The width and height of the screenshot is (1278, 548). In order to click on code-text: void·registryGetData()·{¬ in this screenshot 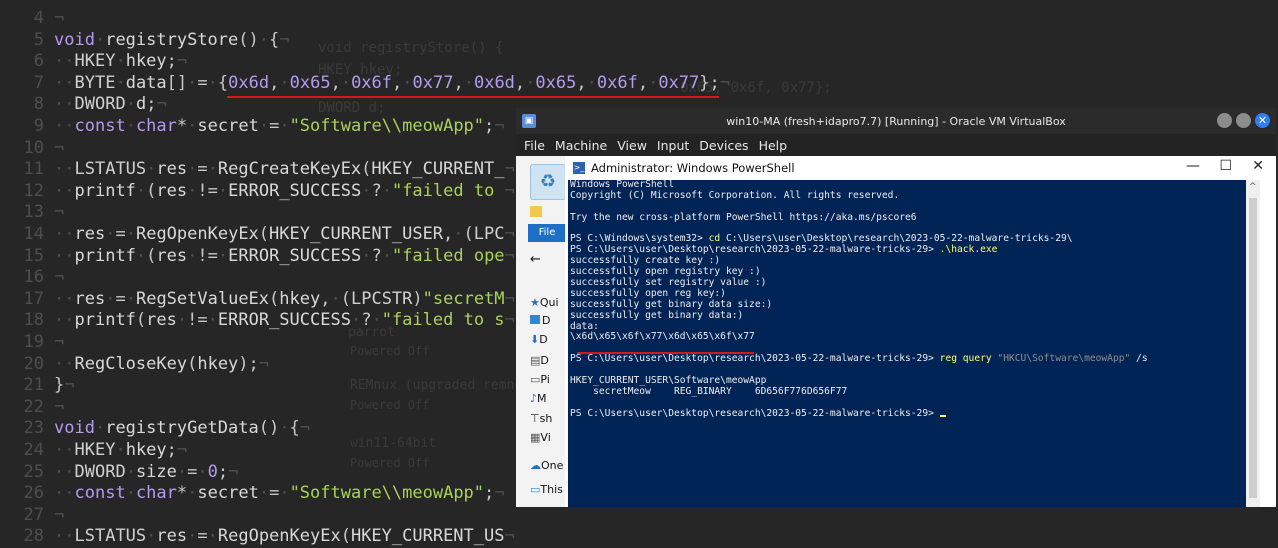, I will do `click(182, 428)`.